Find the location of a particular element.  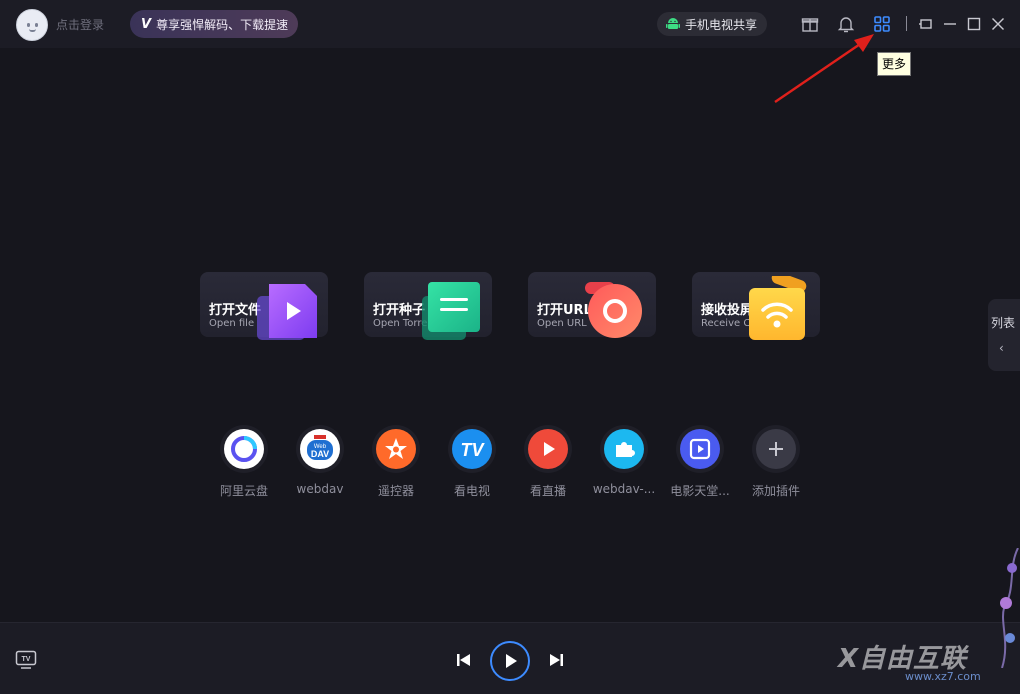

url-link-icon is located at coordinates (613, 310).